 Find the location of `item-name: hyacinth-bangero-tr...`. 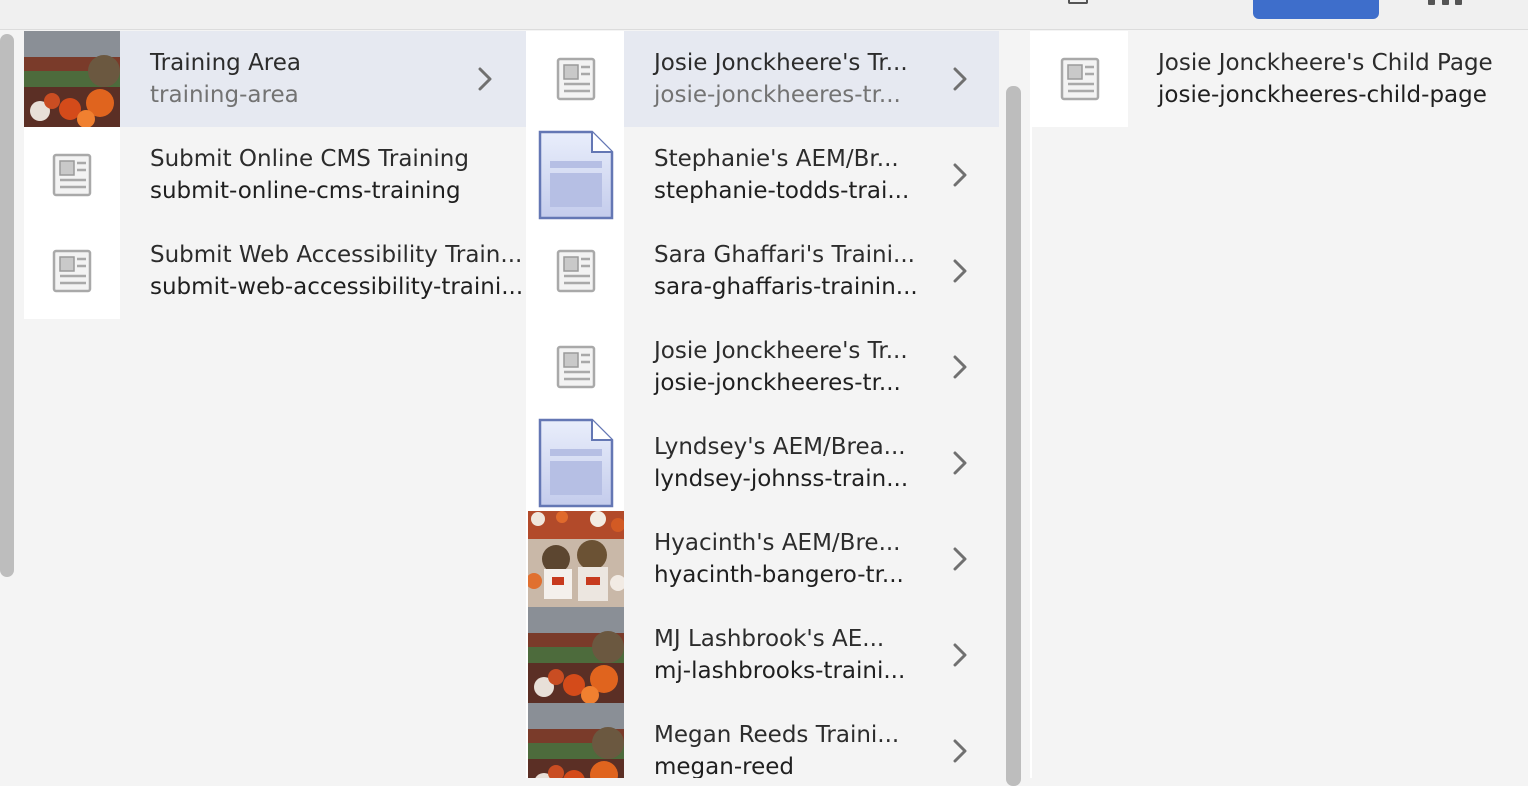

item-name: hyacinth-bangero-tr... is located at coordinates (779, 575).